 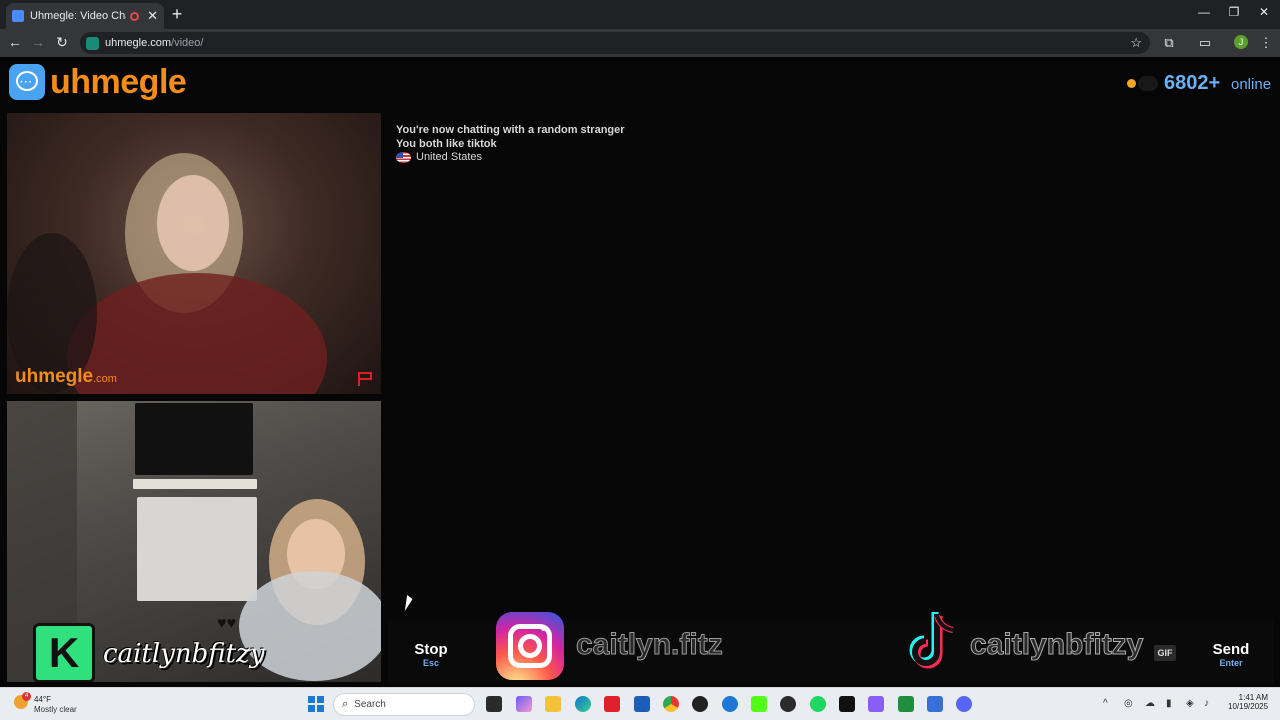 I want to click on video-app-icon, so click(x=612, y=704).